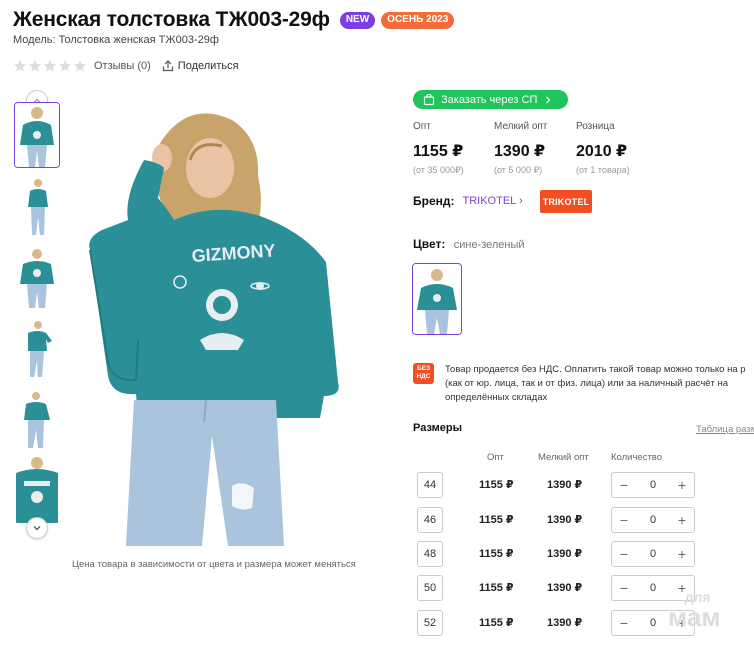  I want to click on price-condition: (от 35 000₽), so click(438, 170).